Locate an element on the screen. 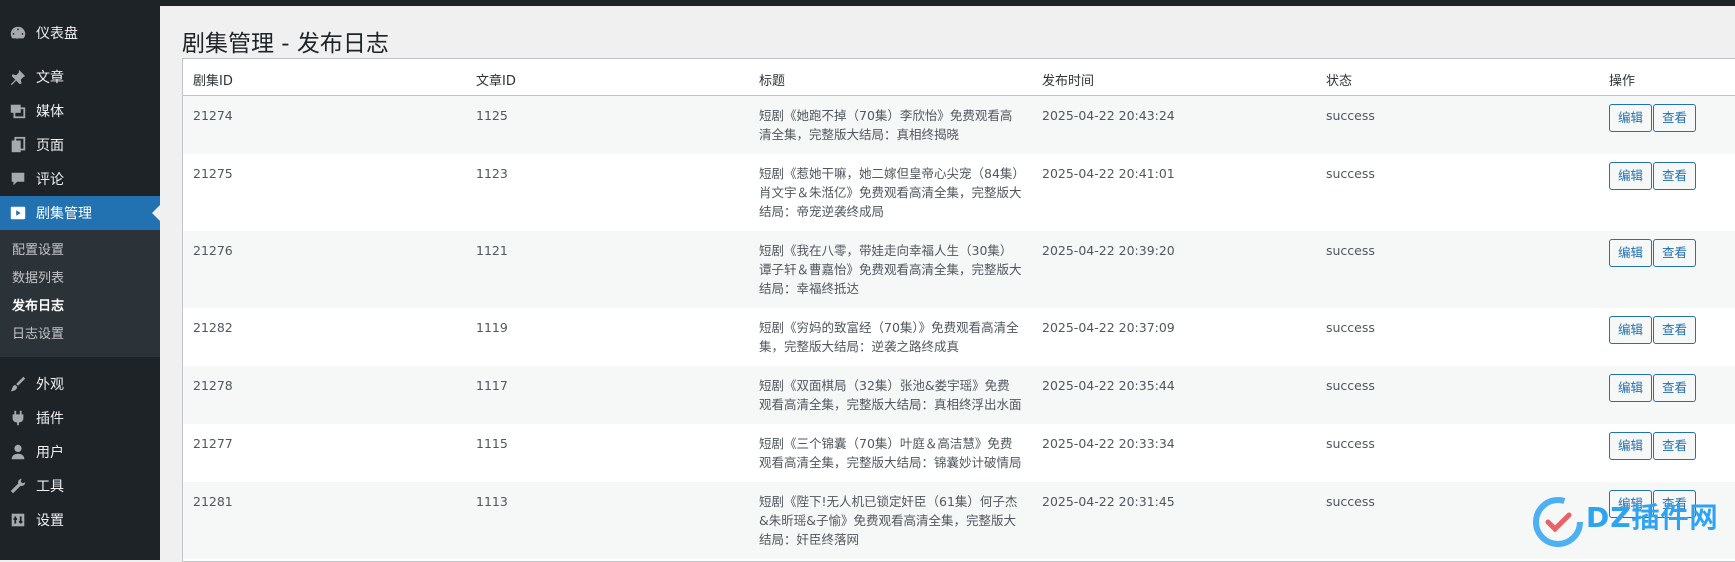 The height and width of the screenshot is (562, 1735). column-header-drama-id: 剧集ID is located at coordinates (324, 77).